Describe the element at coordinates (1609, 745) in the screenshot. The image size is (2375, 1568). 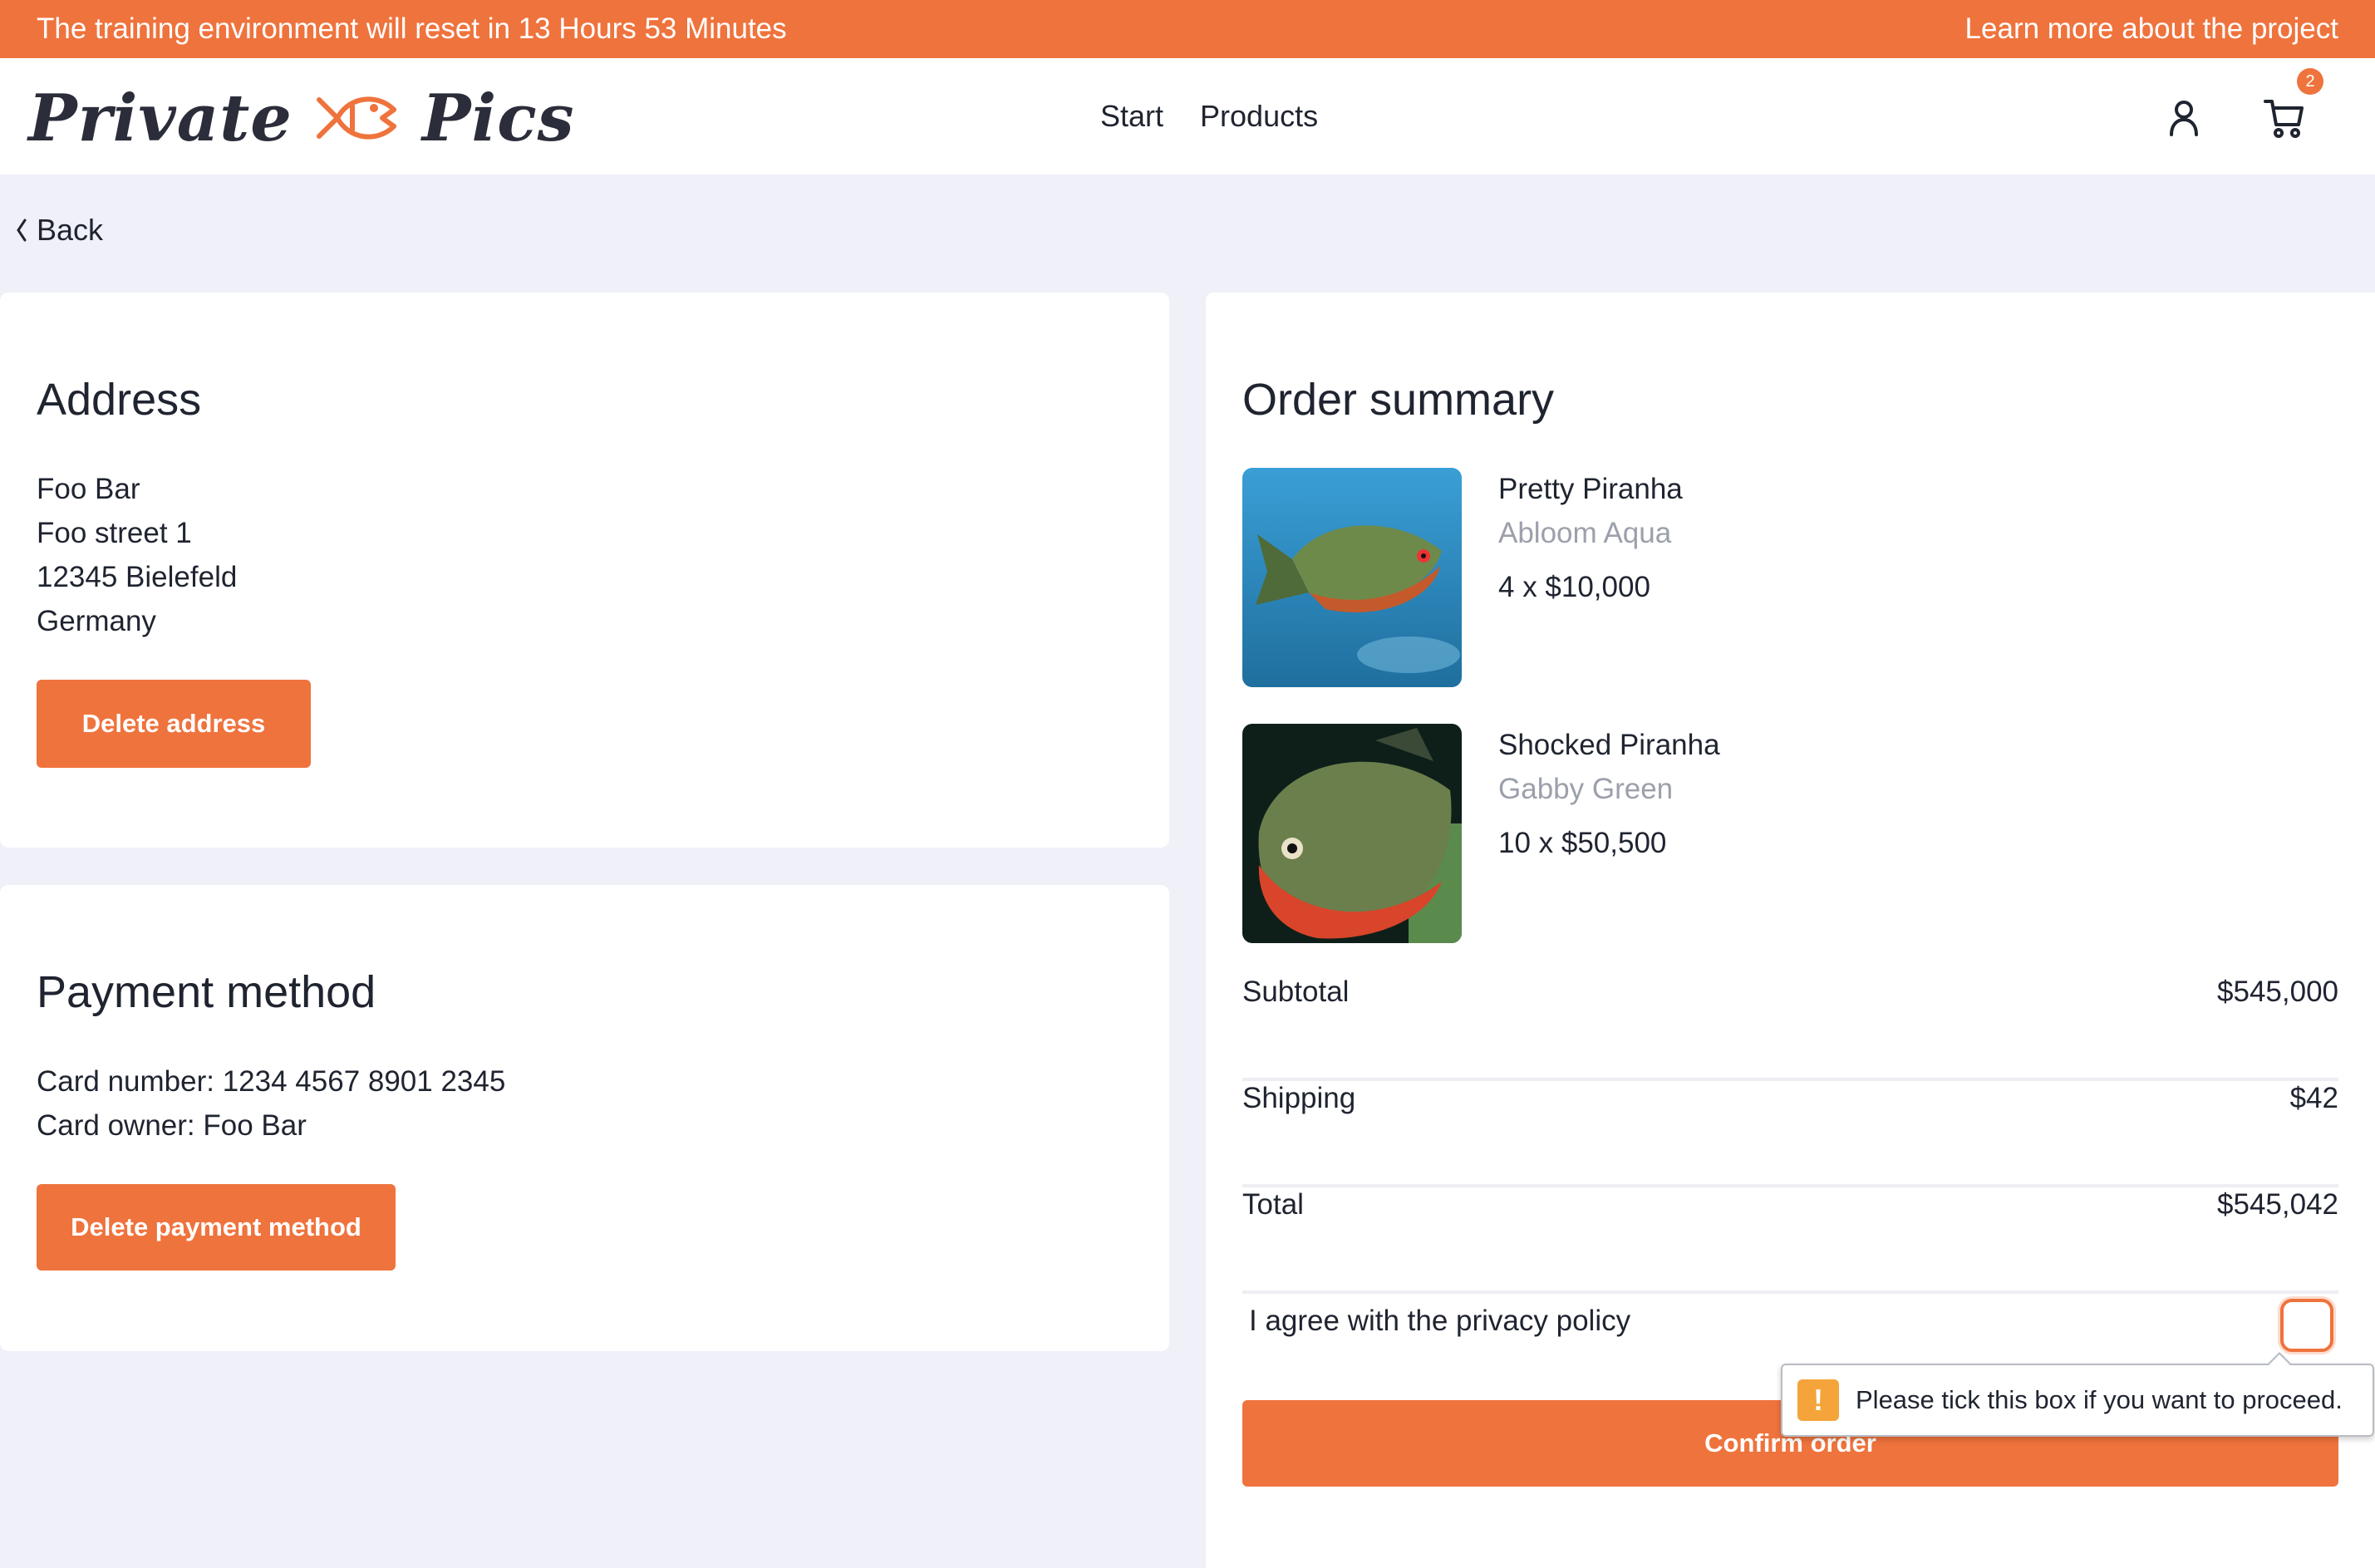
I see `product-name: Shocked Piranha` at that location.